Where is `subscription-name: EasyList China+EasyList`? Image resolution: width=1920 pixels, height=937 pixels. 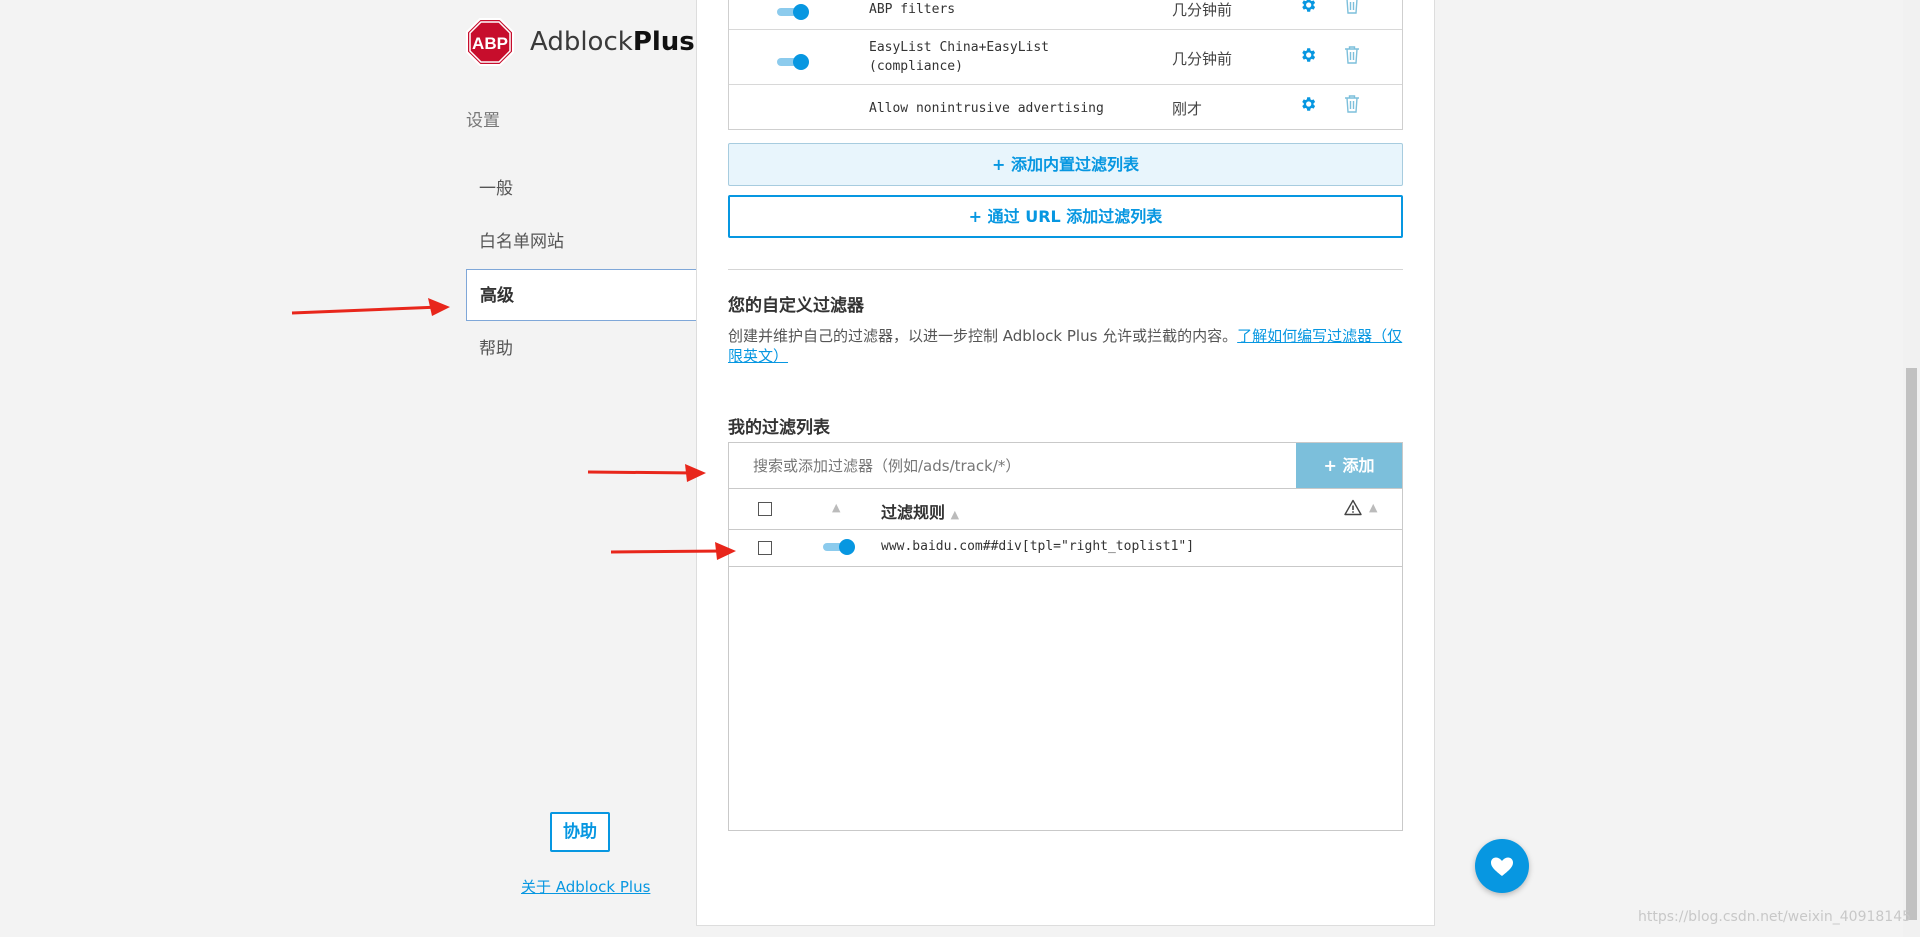
subscription-name: EasyList China+EasyList is located at coordinates (959, 47).